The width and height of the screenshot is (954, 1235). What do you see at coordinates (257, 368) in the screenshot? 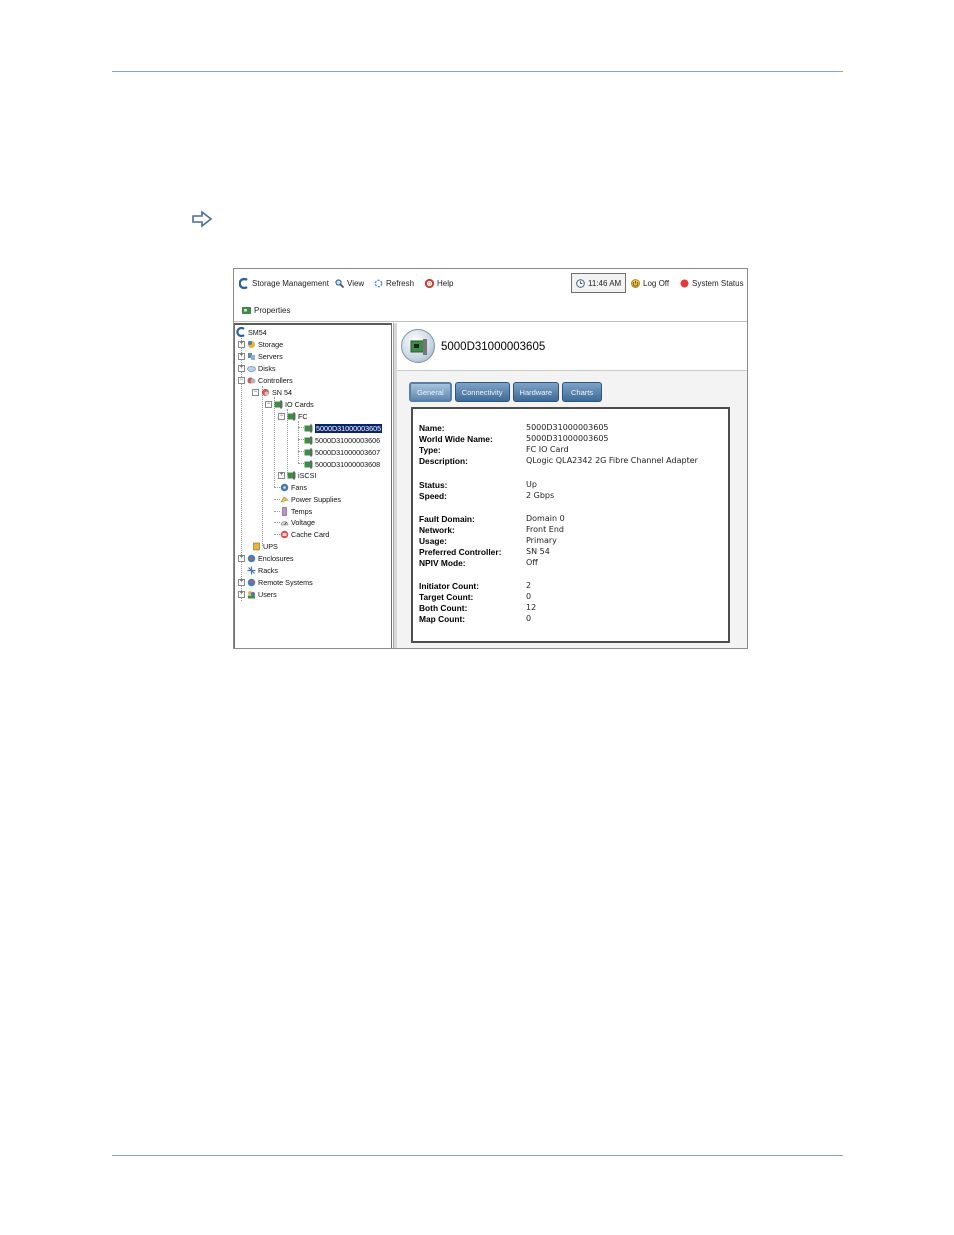
I see `tree-item-disks: + Disks` at bounding box center [257, 368].